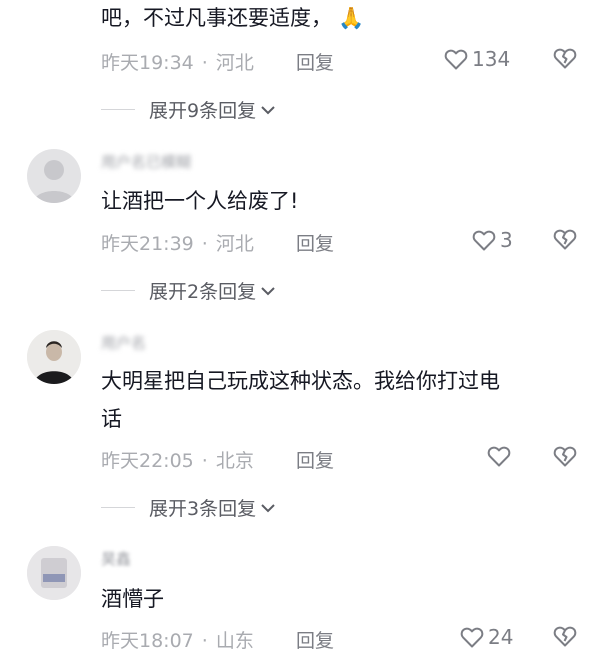 This screenshot has width=610, height=653. What do you see at coordinates (132, 599) in the screenshot?
I see `comment-text: 酒懵子` at bounding box center [132, 599].